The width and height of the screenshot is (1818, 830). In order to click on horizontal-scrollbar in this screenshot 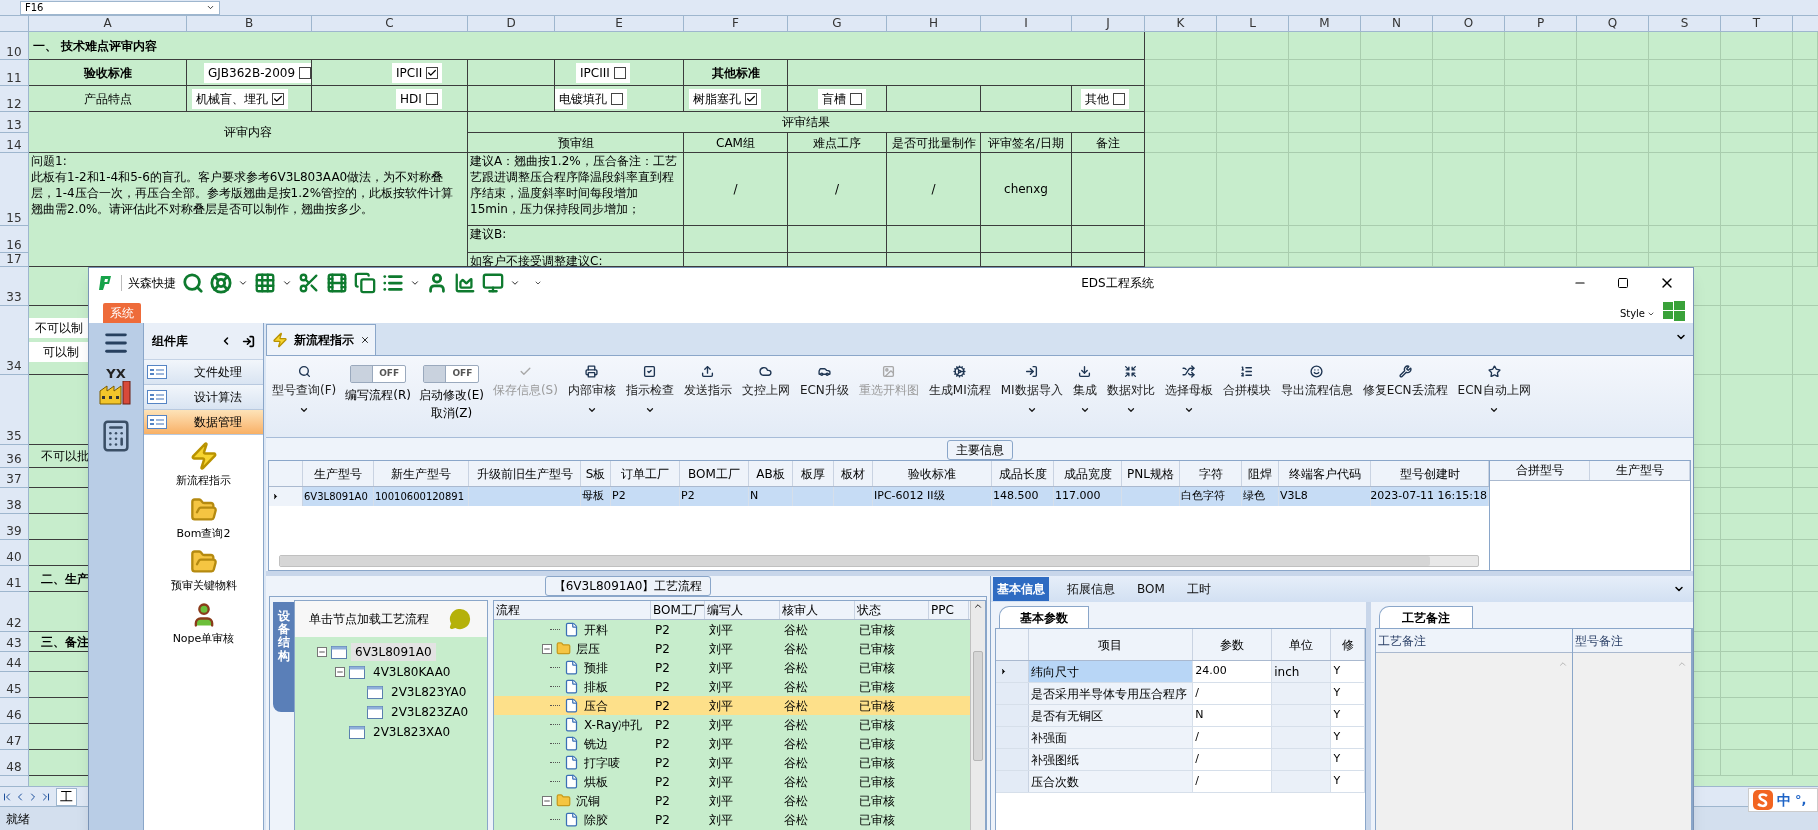, I will do `click(879, 561)`.